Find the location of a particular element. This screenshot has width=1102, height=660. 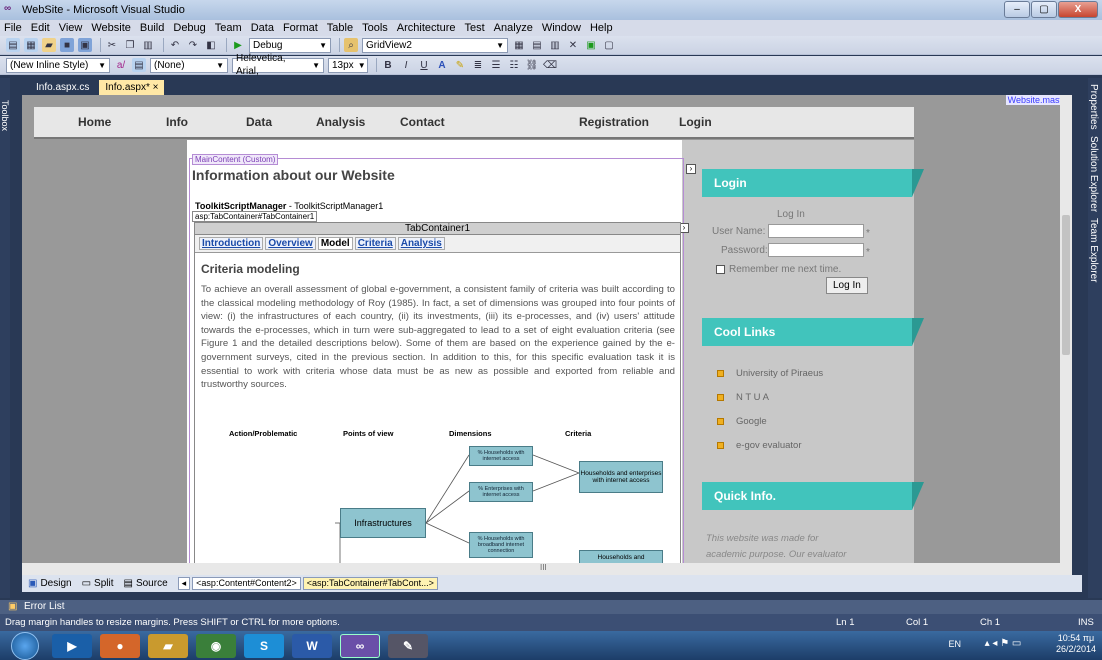

menu-team: Team is located at coordinates (228, 28).